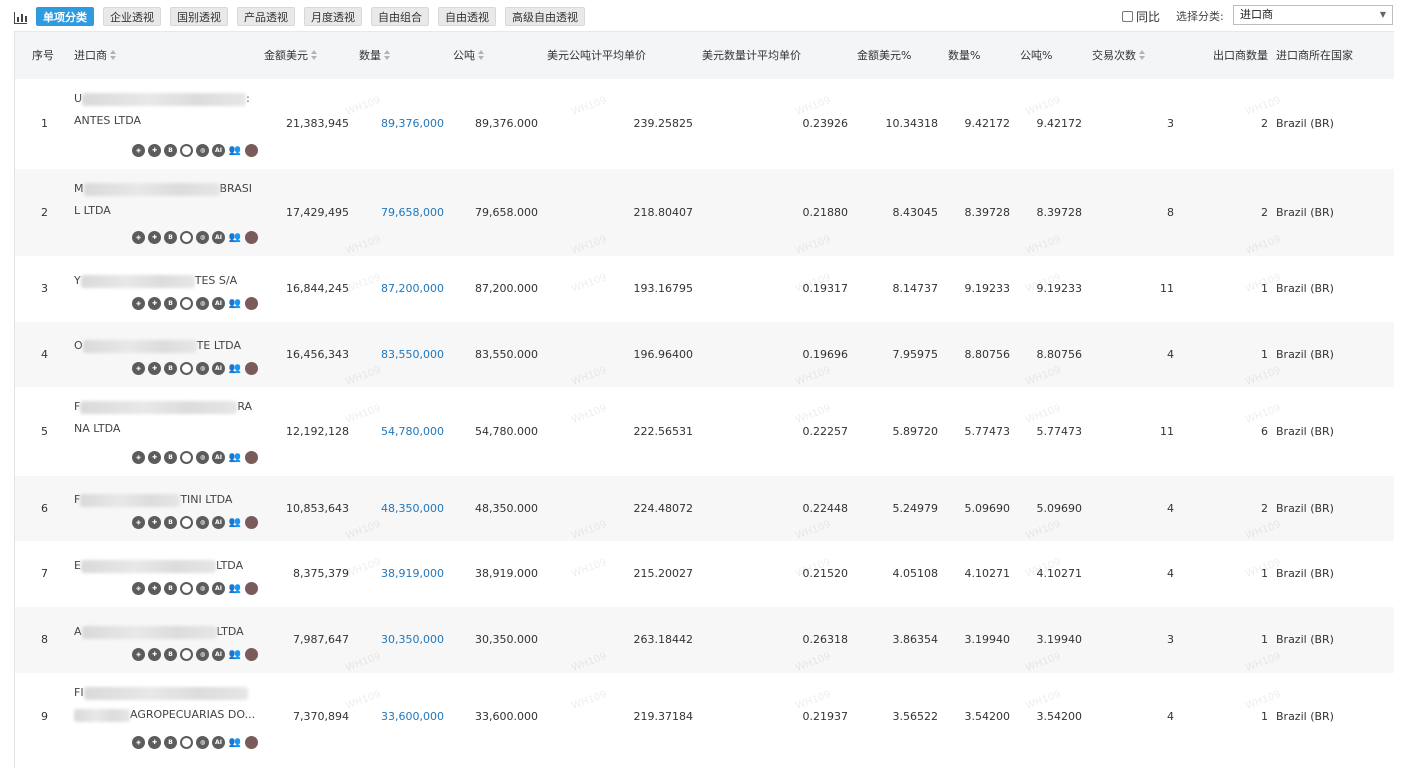  I want to click on importer-name: NA LTDA, so click(97, 428).